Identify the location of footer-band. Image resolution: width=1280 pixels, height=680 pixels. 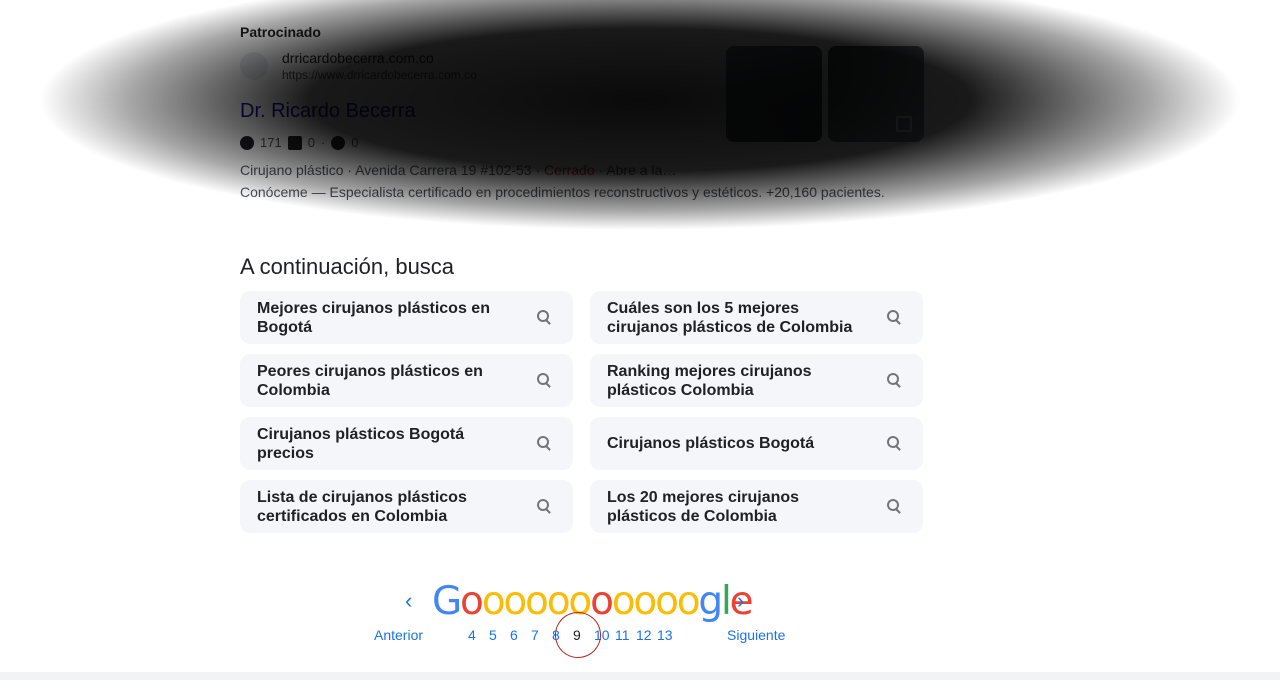
(640, 676).